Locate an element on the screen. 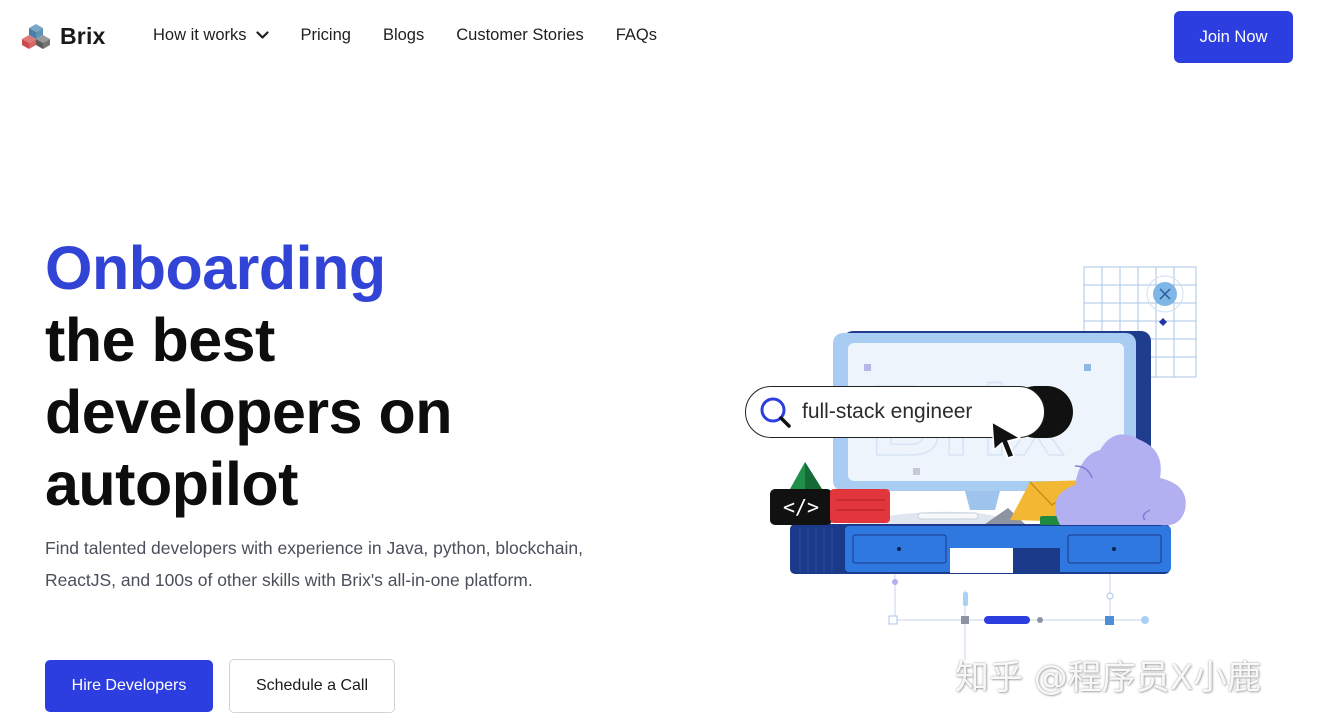 The width and height of the screenshot is (1331, 726). nav-item-label: Customer Stories is located at coordinates (520, 35).